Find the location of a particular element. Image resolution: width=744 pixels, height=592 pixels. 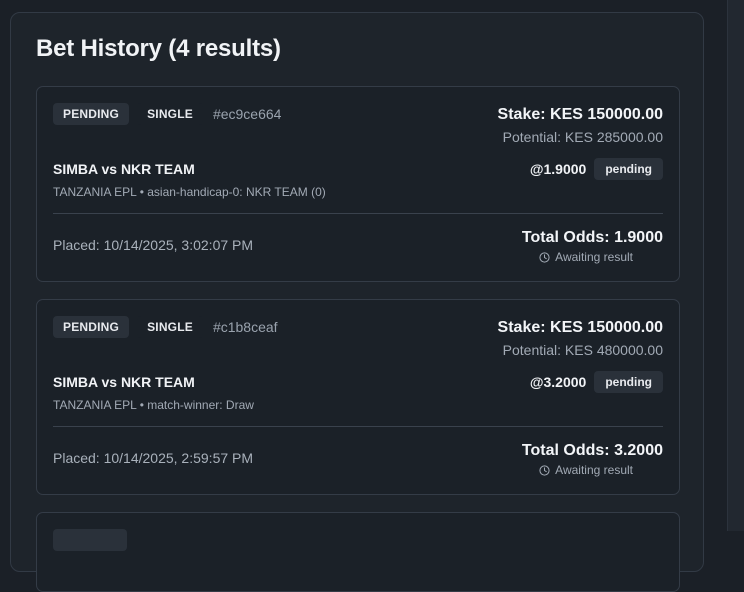

status-badge is located at coordinates (90, 540).